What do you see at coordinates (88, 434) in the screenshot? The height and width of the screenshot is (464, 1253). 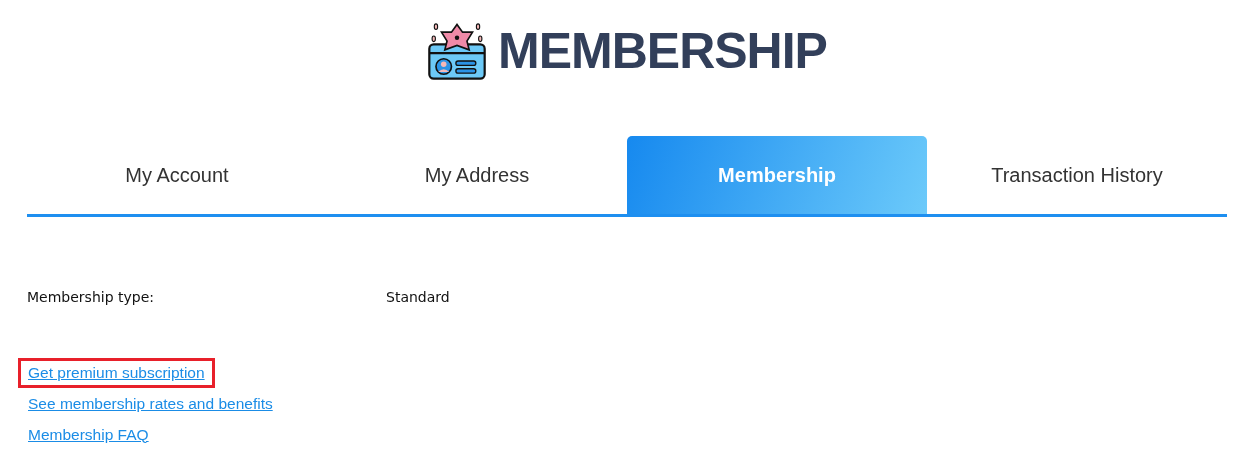 I see `link: Membership FAQ` at bounding box center [88, 434].